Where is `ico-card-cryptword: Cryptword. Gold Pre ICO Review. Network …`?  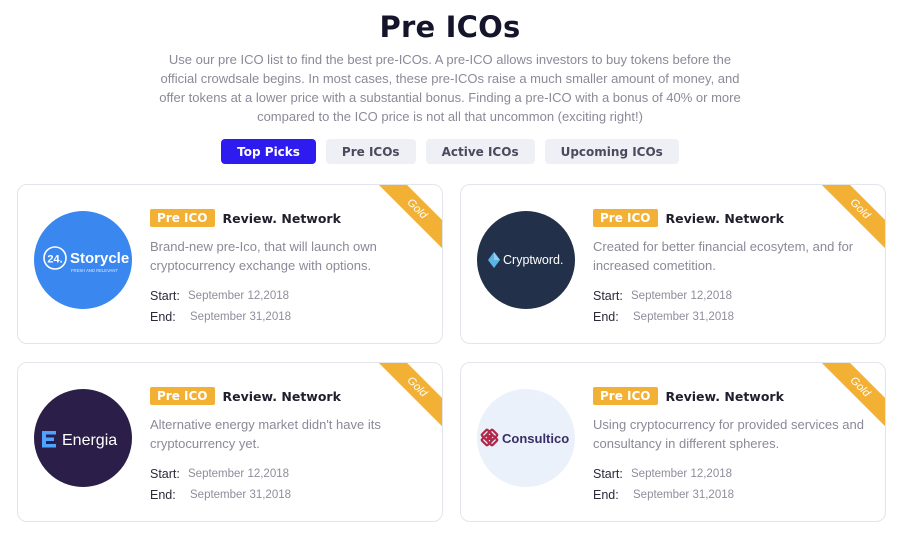 ico-card-cryptword: Cryptword. Gold Pre ICO Review. Network … is located at coordinates (673, 264).